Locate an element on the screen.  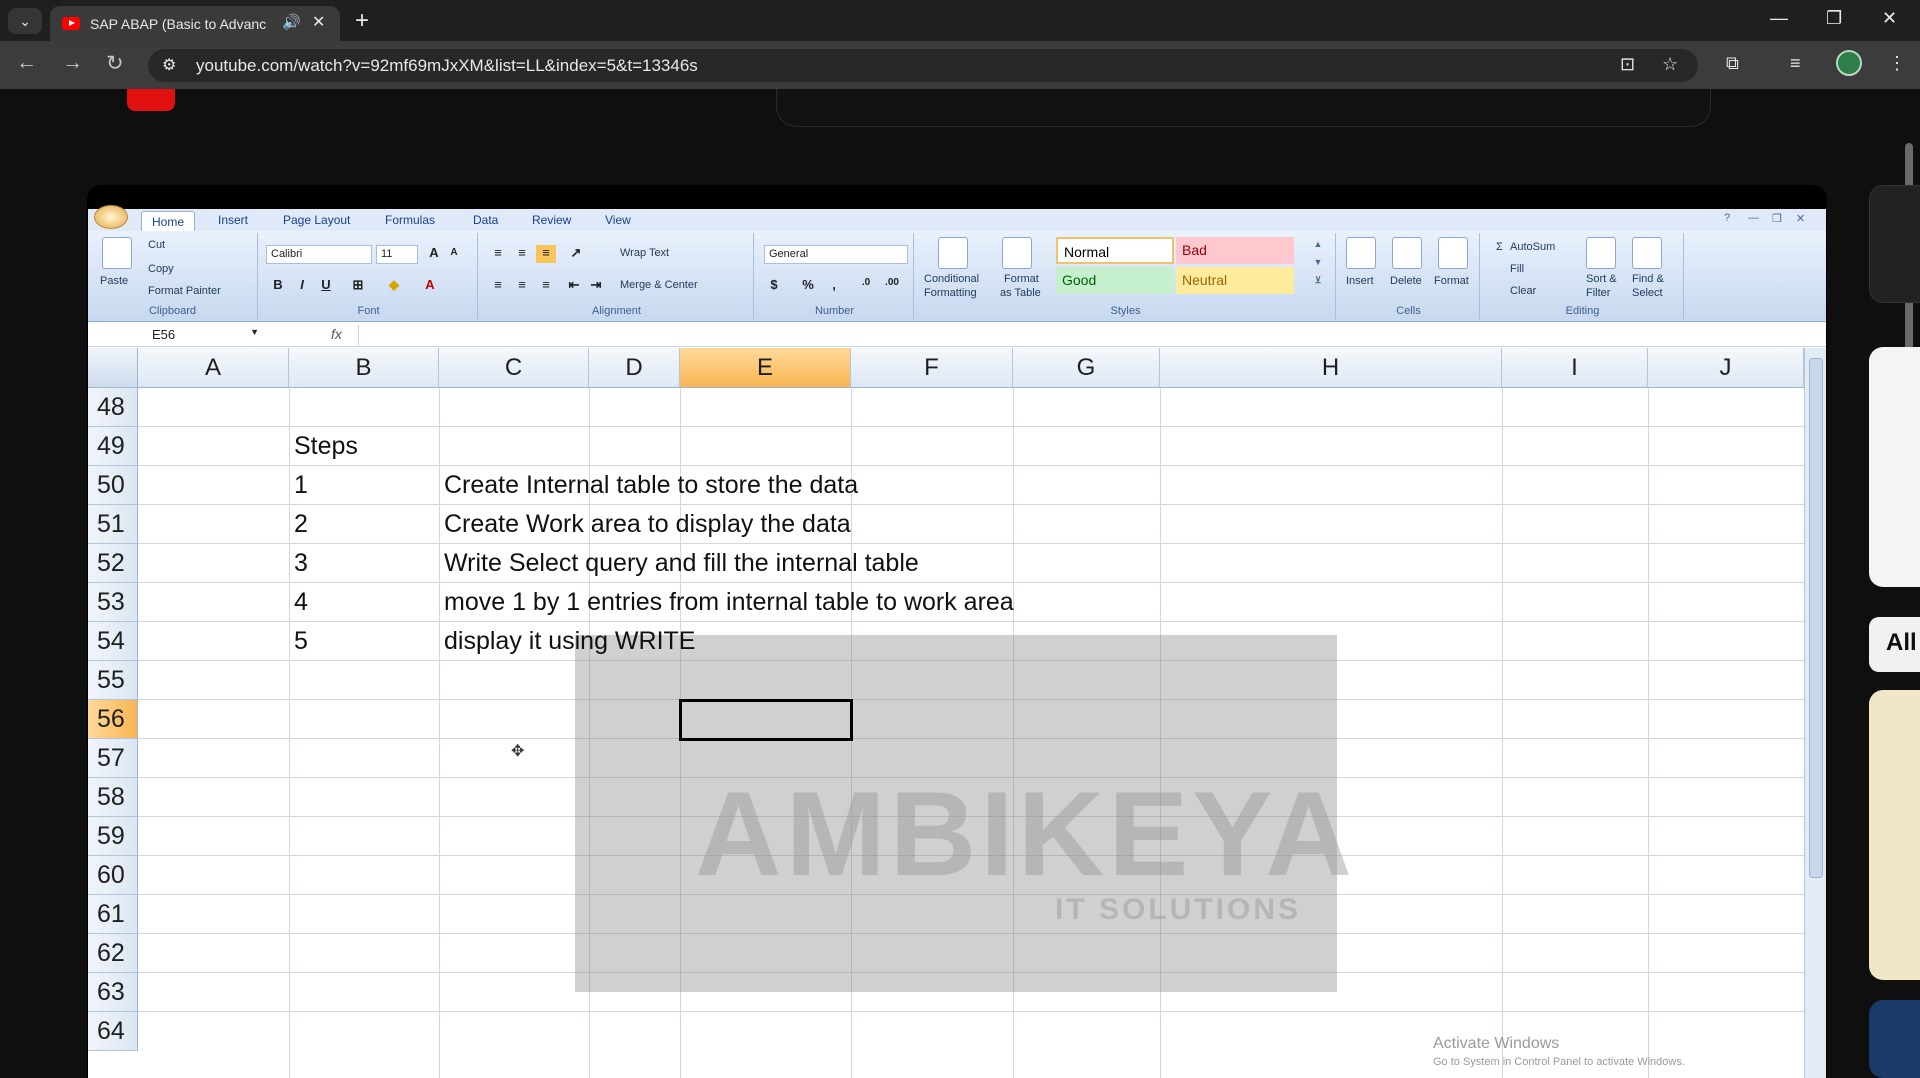
excel-restore-icon: ❐ is located at coordinates (1777, 218).